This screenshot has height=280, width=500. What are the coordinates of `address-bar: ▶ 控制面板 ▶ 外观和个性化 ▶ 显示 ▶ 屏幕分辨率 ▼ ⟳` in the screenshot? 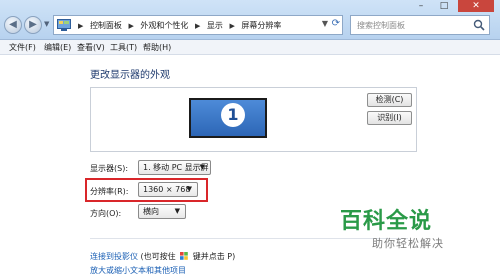 It's located at (198, 25).